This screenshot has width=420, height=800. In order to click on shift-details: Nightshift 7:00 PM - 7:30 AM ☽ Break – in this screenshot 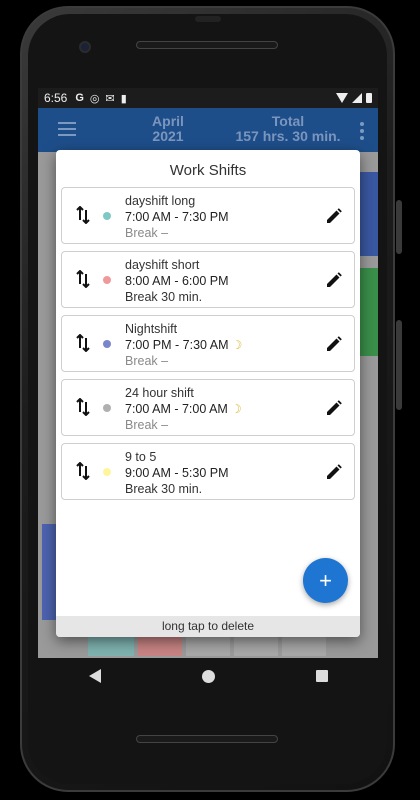, I will do `click(183, 345)`.